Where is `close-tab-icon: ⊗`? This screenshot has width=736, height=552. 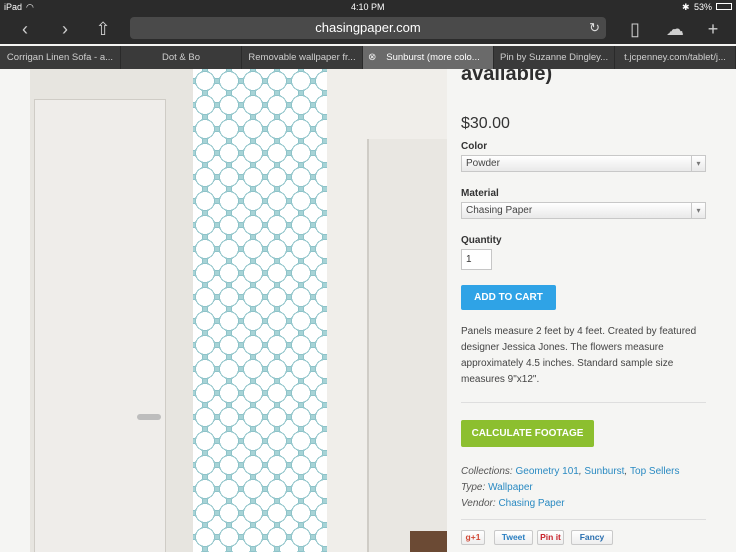 close-tab-icon: ⊗ is located at coordinates (372, 57).